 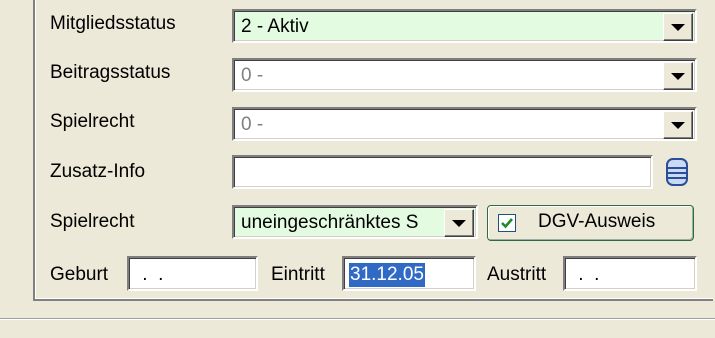 What do you see at coordinates (92, 121) in the screenshot?
I see `spielrecht-label: Spielrecht` at bounding box center [92, 121].